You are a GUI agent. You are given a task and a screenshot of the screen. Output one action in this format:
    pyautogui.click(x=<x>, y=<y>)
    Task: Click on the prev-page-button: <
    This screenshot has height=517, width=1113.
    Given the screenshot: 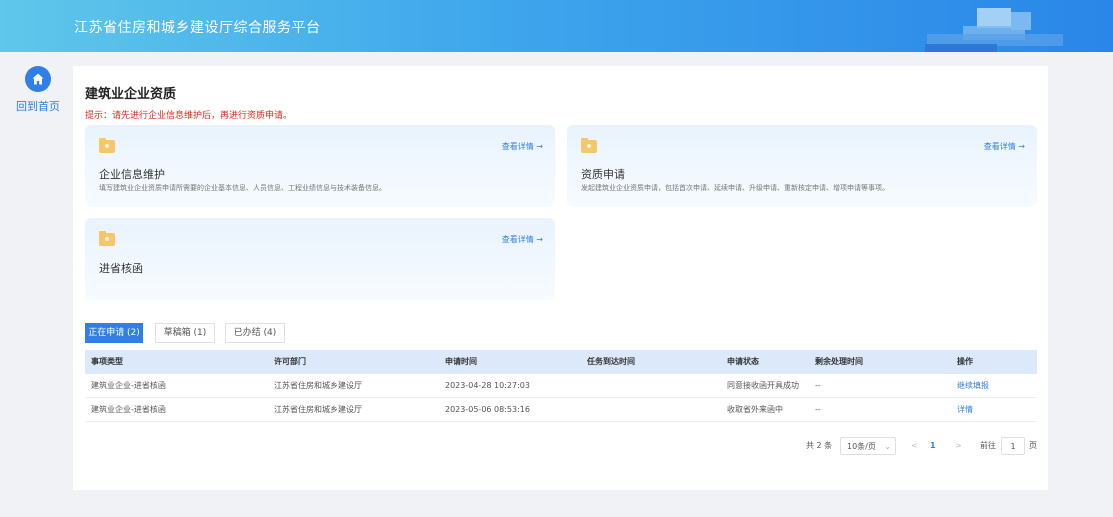 What is the action you would take?
    pyautogui.click(x=914, y=446)
    